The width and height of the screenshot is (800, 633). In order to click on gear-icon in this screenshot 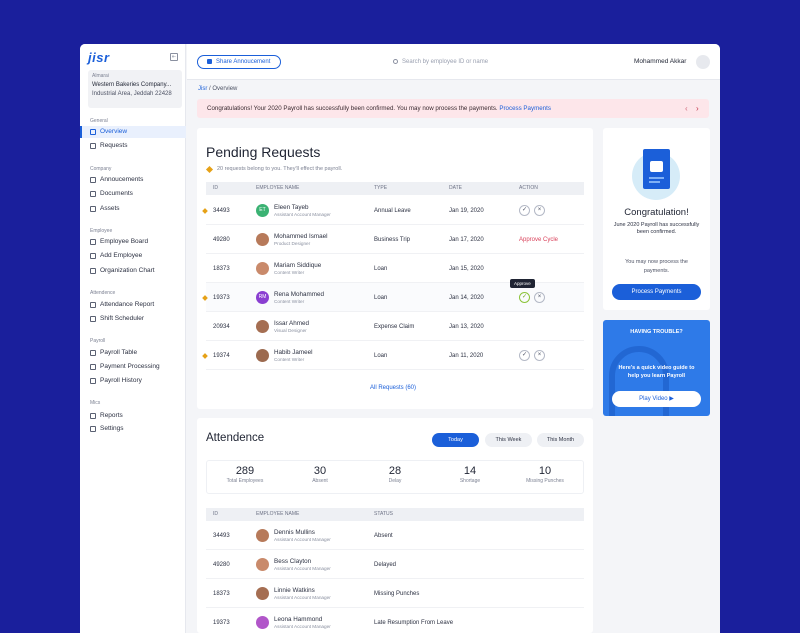, I will do `click(93, 429)`.